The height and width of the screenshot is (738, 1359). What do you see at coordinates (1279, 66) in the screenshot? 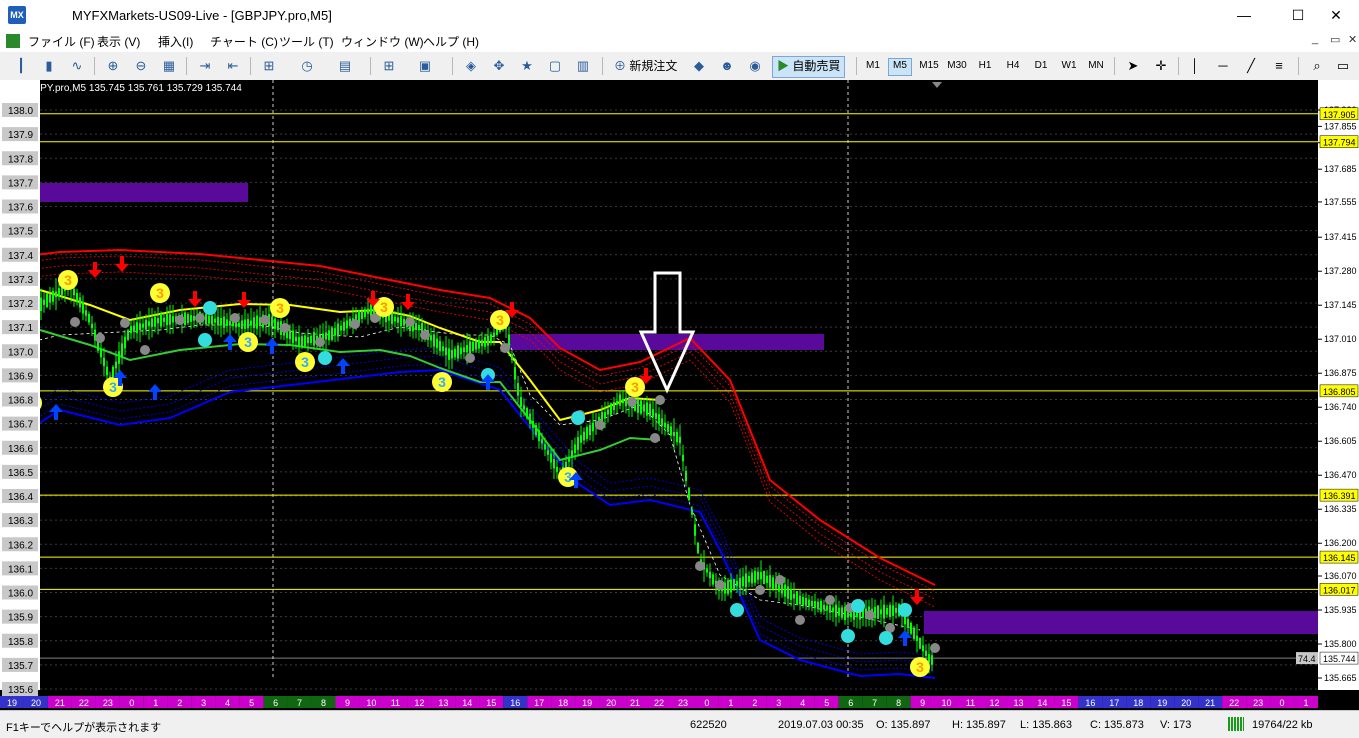
I see `fibonacci-icon: ≡` at bounding box center [1279, 66].